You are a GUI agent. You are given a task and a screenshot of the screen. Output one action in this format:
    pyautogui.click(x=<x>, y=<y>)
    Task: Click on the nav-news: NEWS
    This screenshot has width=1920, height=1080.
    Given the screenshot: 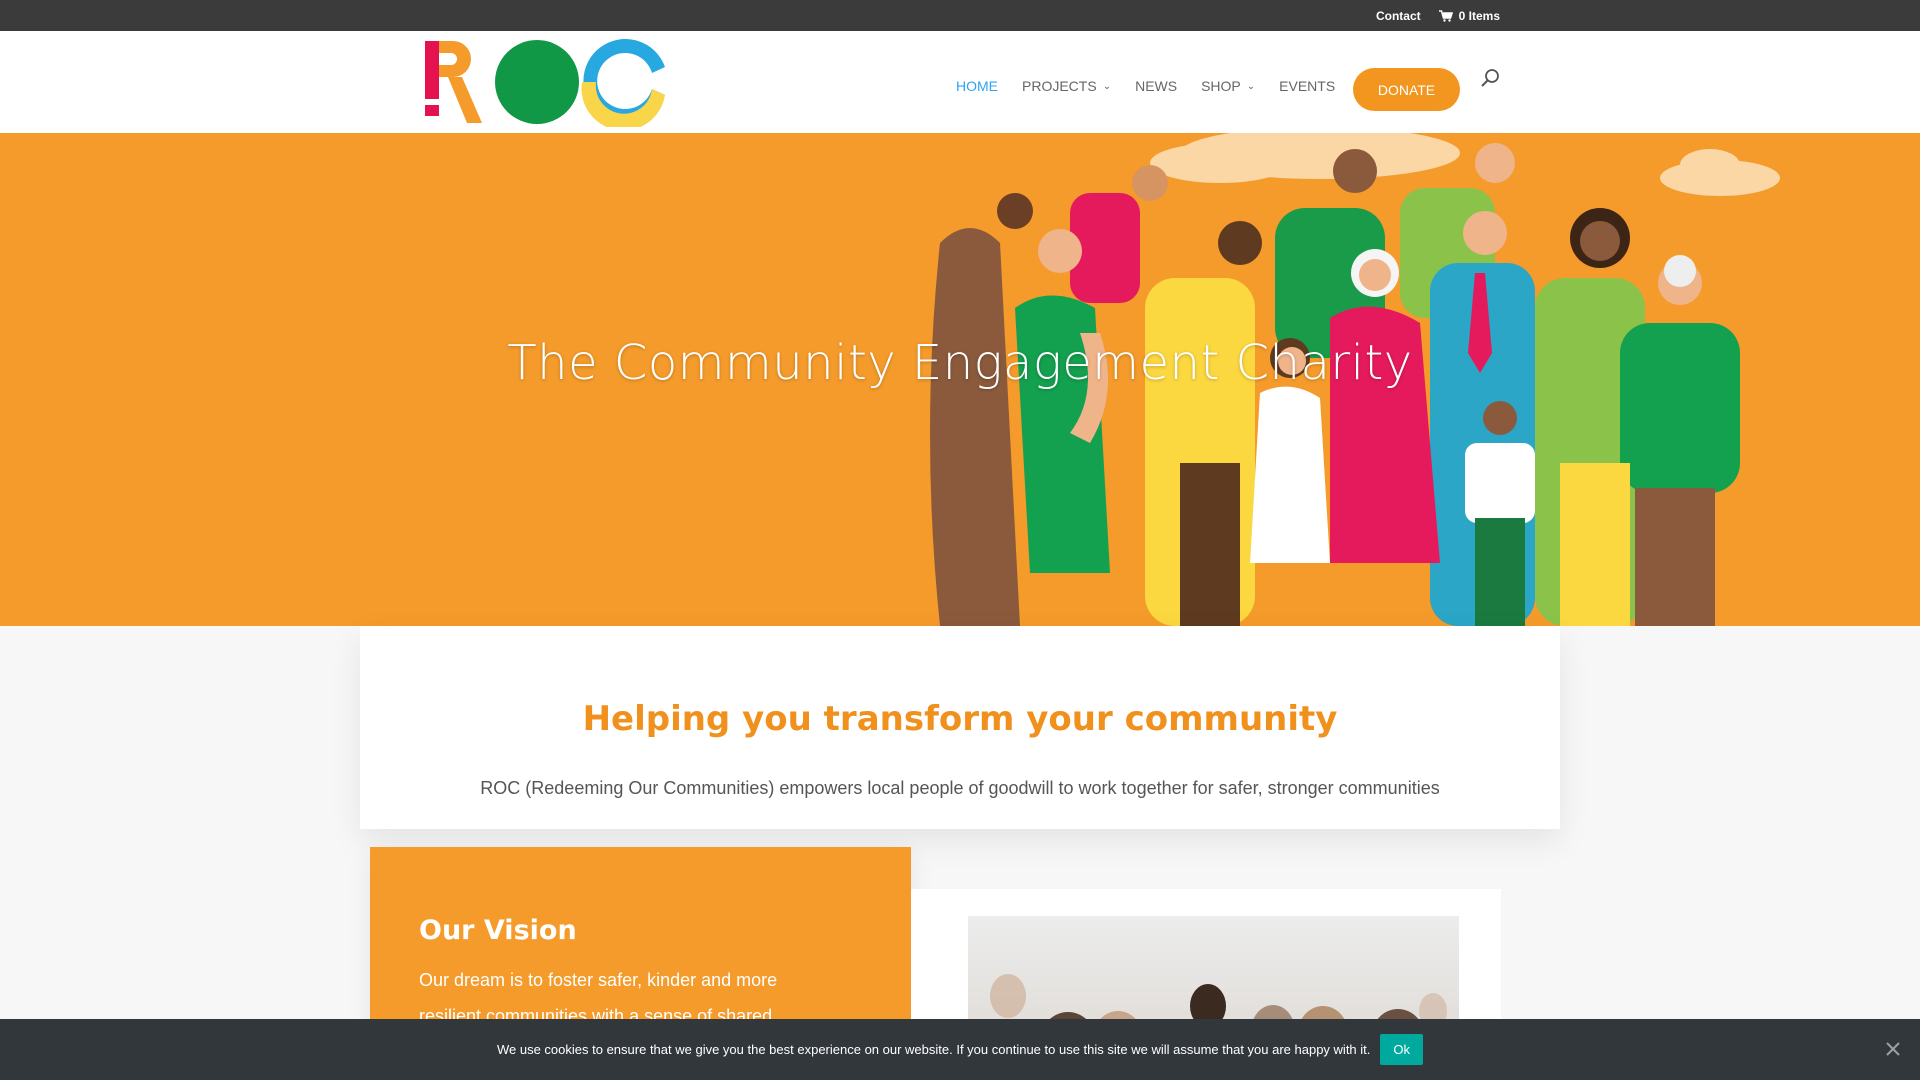 What is the action you would take?
    pyautogui.click(x=1156, y=86)
    